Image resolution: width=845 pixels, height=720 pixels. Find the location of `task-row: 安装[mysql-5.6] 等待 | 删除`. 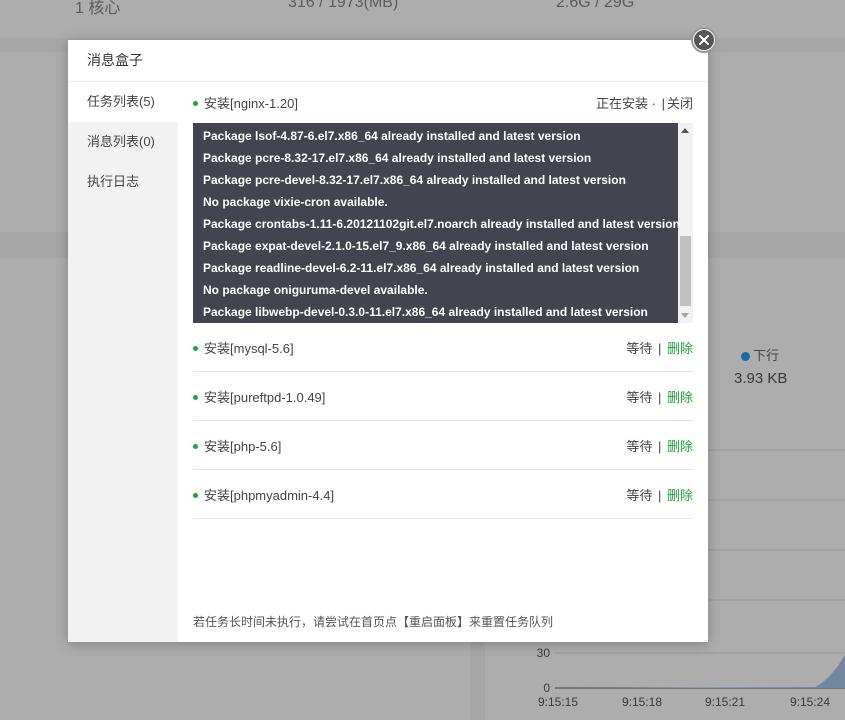

task-row: 安装[mysql-5.6] 等待 | 删除 is located at coordinates (443, 347).